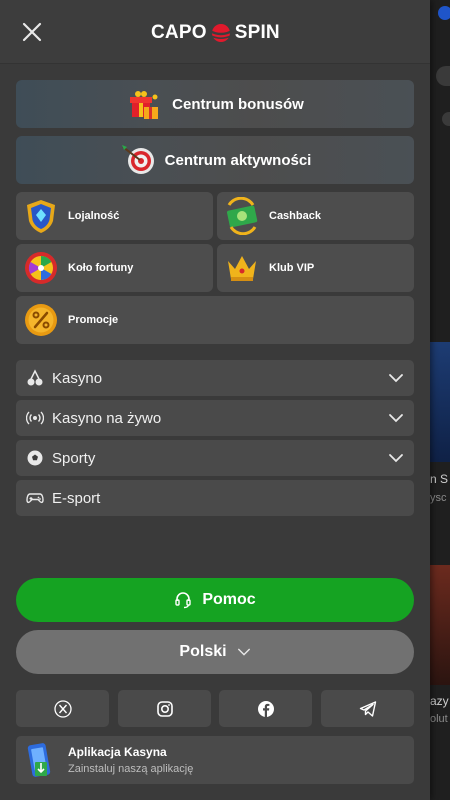 This screenshot has width=450, height=800. I want to click on game-title: n S, so click(439, 479).